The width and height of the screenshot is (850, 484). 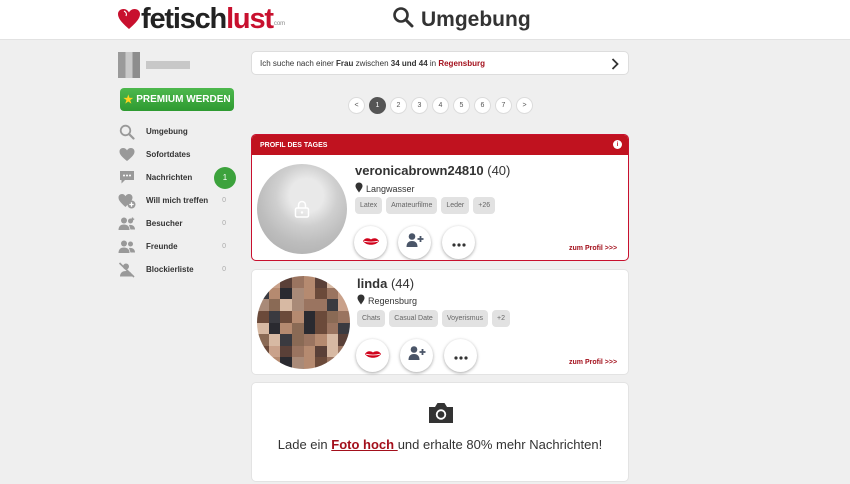 I want to click on visitors-icon, so click(x=127, y=224).